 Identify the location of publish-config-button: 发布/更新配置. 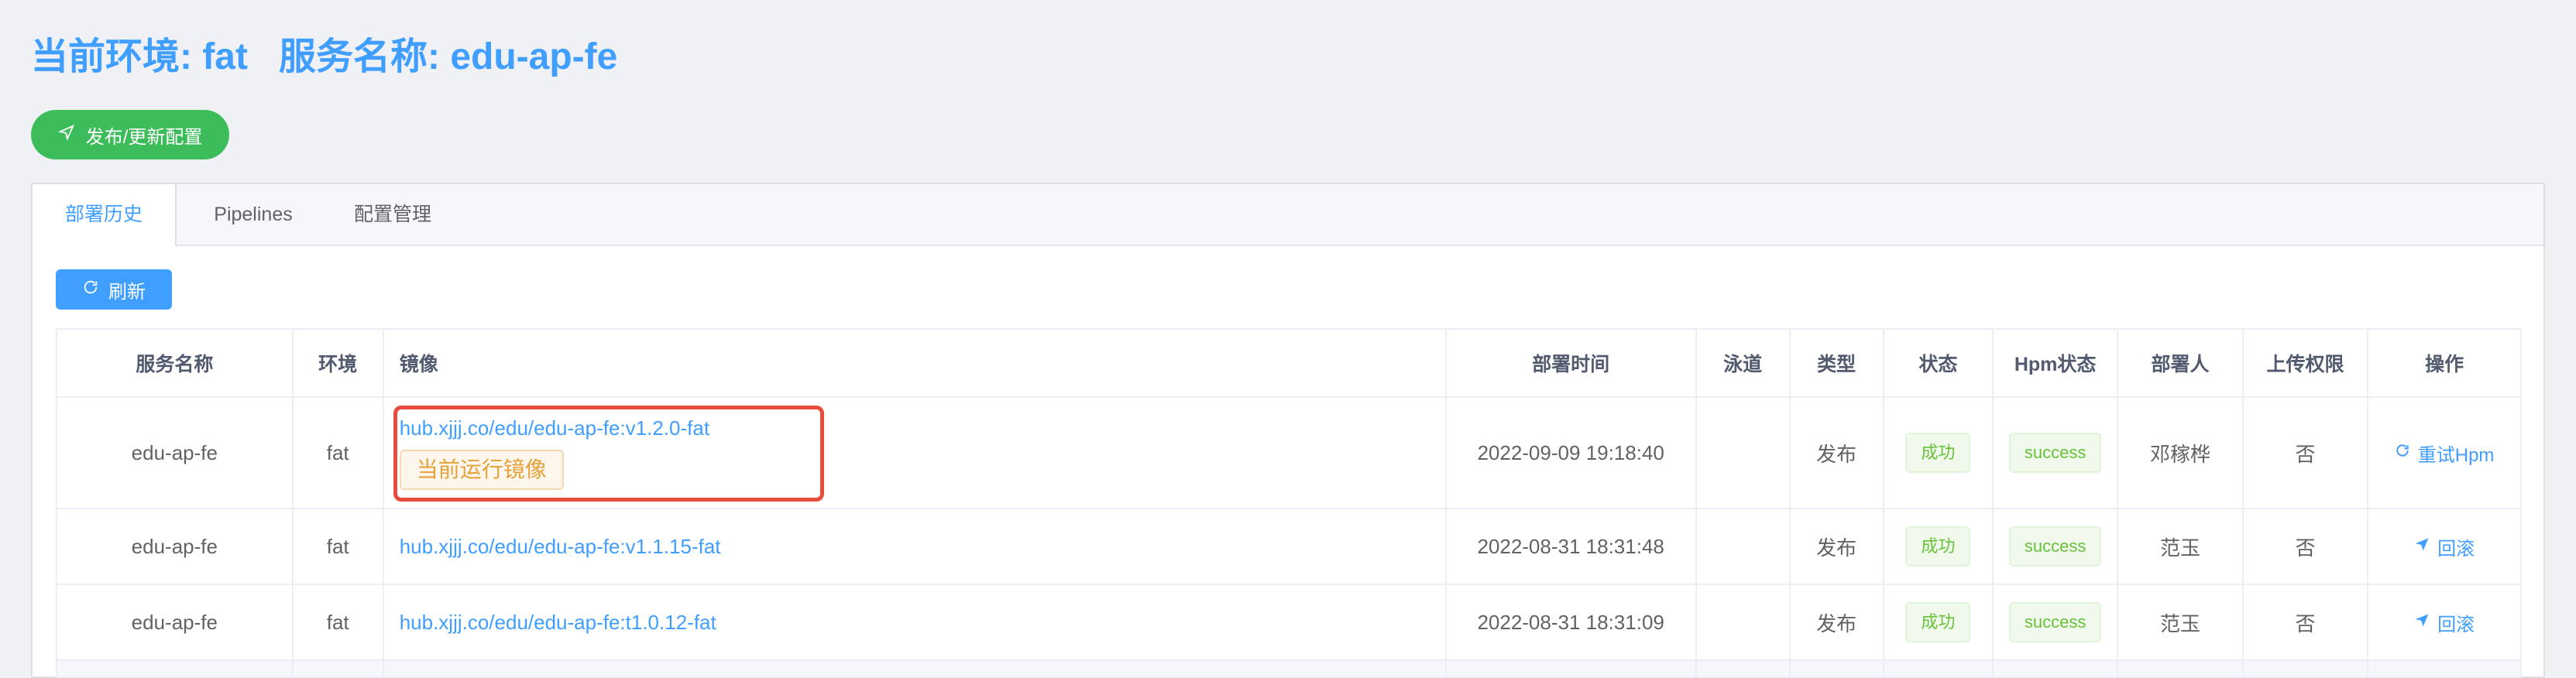
(130, 134).